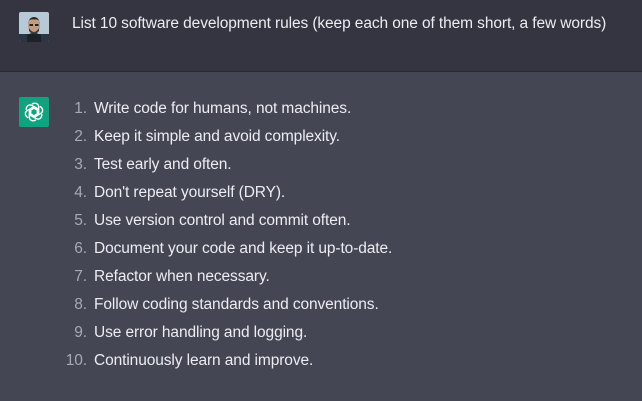  Describe the element at coordinates (236, 304) in the screenshot. I see `list-item-text: Follow coding standards and conventions.` at that location.